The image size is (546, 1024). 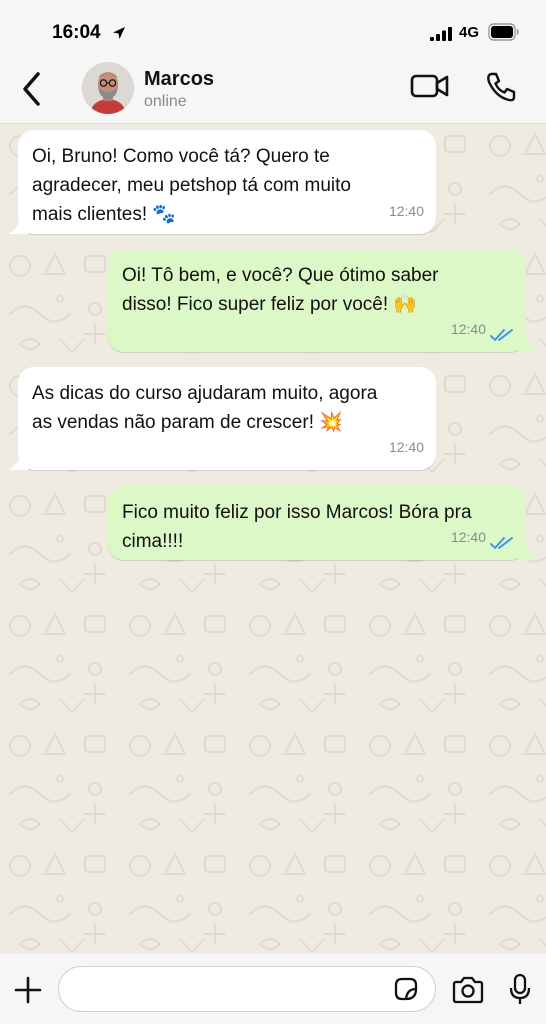 I want to click on back-chevron-icon, so click(x=31, y=89).